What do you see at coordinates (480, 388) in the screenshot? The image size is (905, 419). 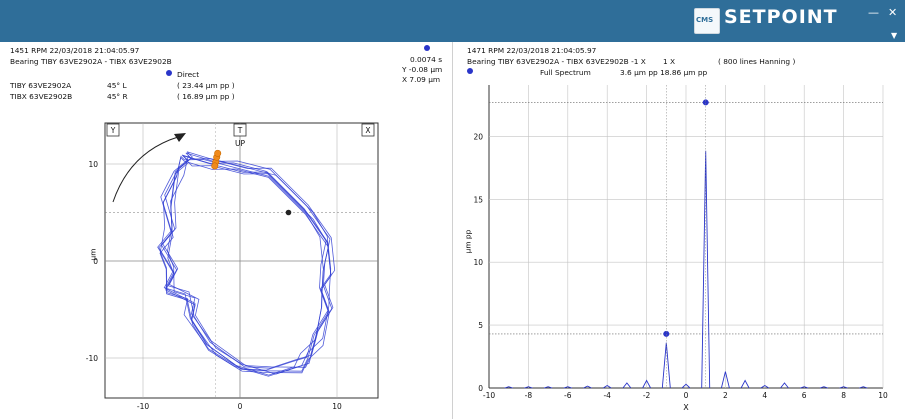 I see `spectrum-ytick-label: 0` at bounding box center [480, 388].